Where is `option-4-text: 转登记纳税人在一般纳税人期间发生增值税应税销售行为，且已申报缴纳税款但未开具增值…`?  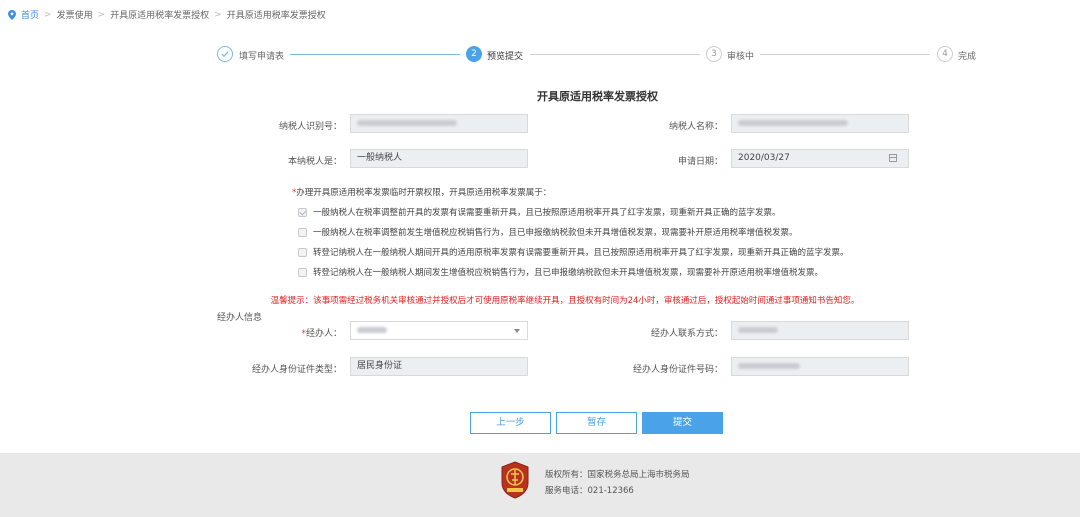 option-4-text: 转登记纳税人在一般纳税人期间发生增值税应税销售行为，且已申报缴纳税款但未开具增值… is located at coordinates (568, 273).